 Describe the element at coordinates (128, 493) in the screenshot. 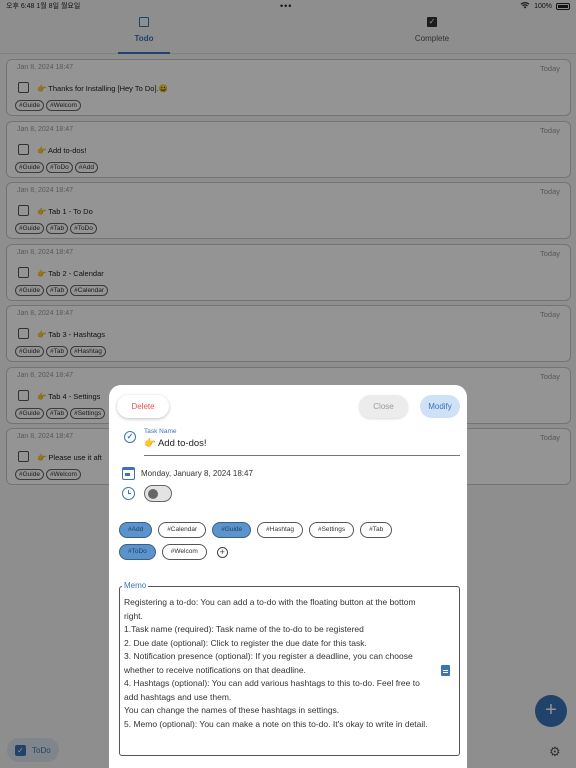

I see `alarm-icon` at that location.